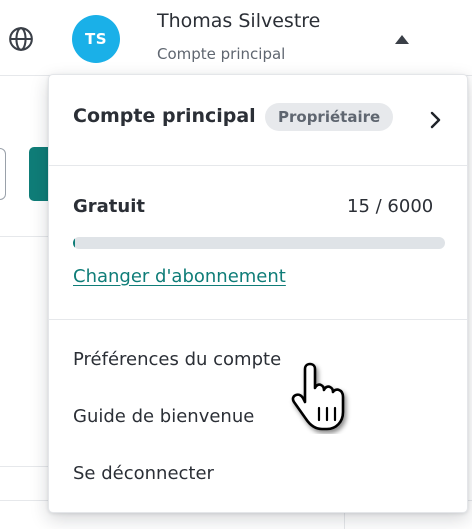  I want to click on menu-item-account-preferences: Préférences du compte, so click(258, 362).